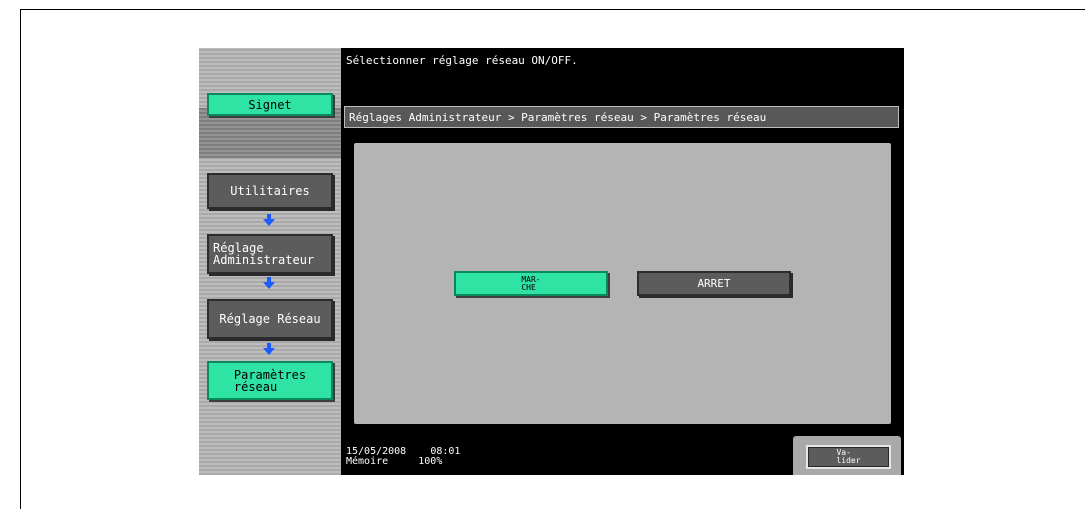 This screenshot has width=1085, height=509. I want to click on nav-step-admin-settings: Réglage Administrateur, so click(270, 254).